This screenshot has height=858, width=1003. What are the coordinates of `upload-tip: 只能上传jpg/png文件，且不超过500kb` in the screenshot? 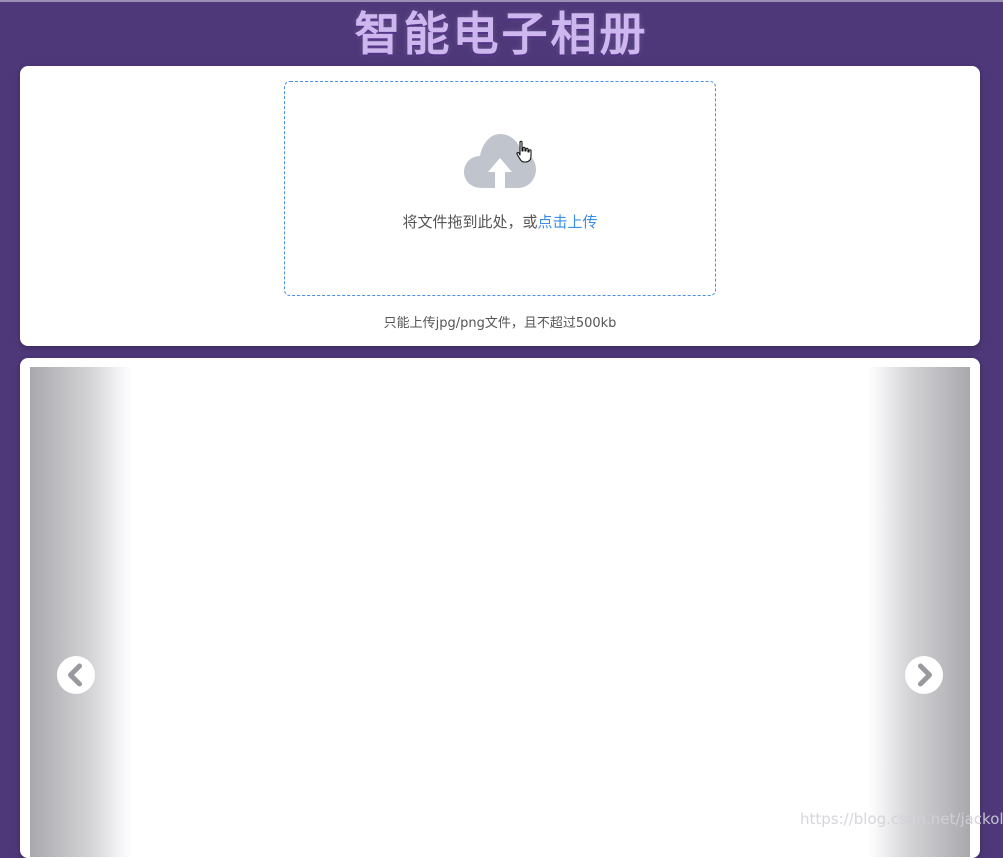 It's located at (500, 323).